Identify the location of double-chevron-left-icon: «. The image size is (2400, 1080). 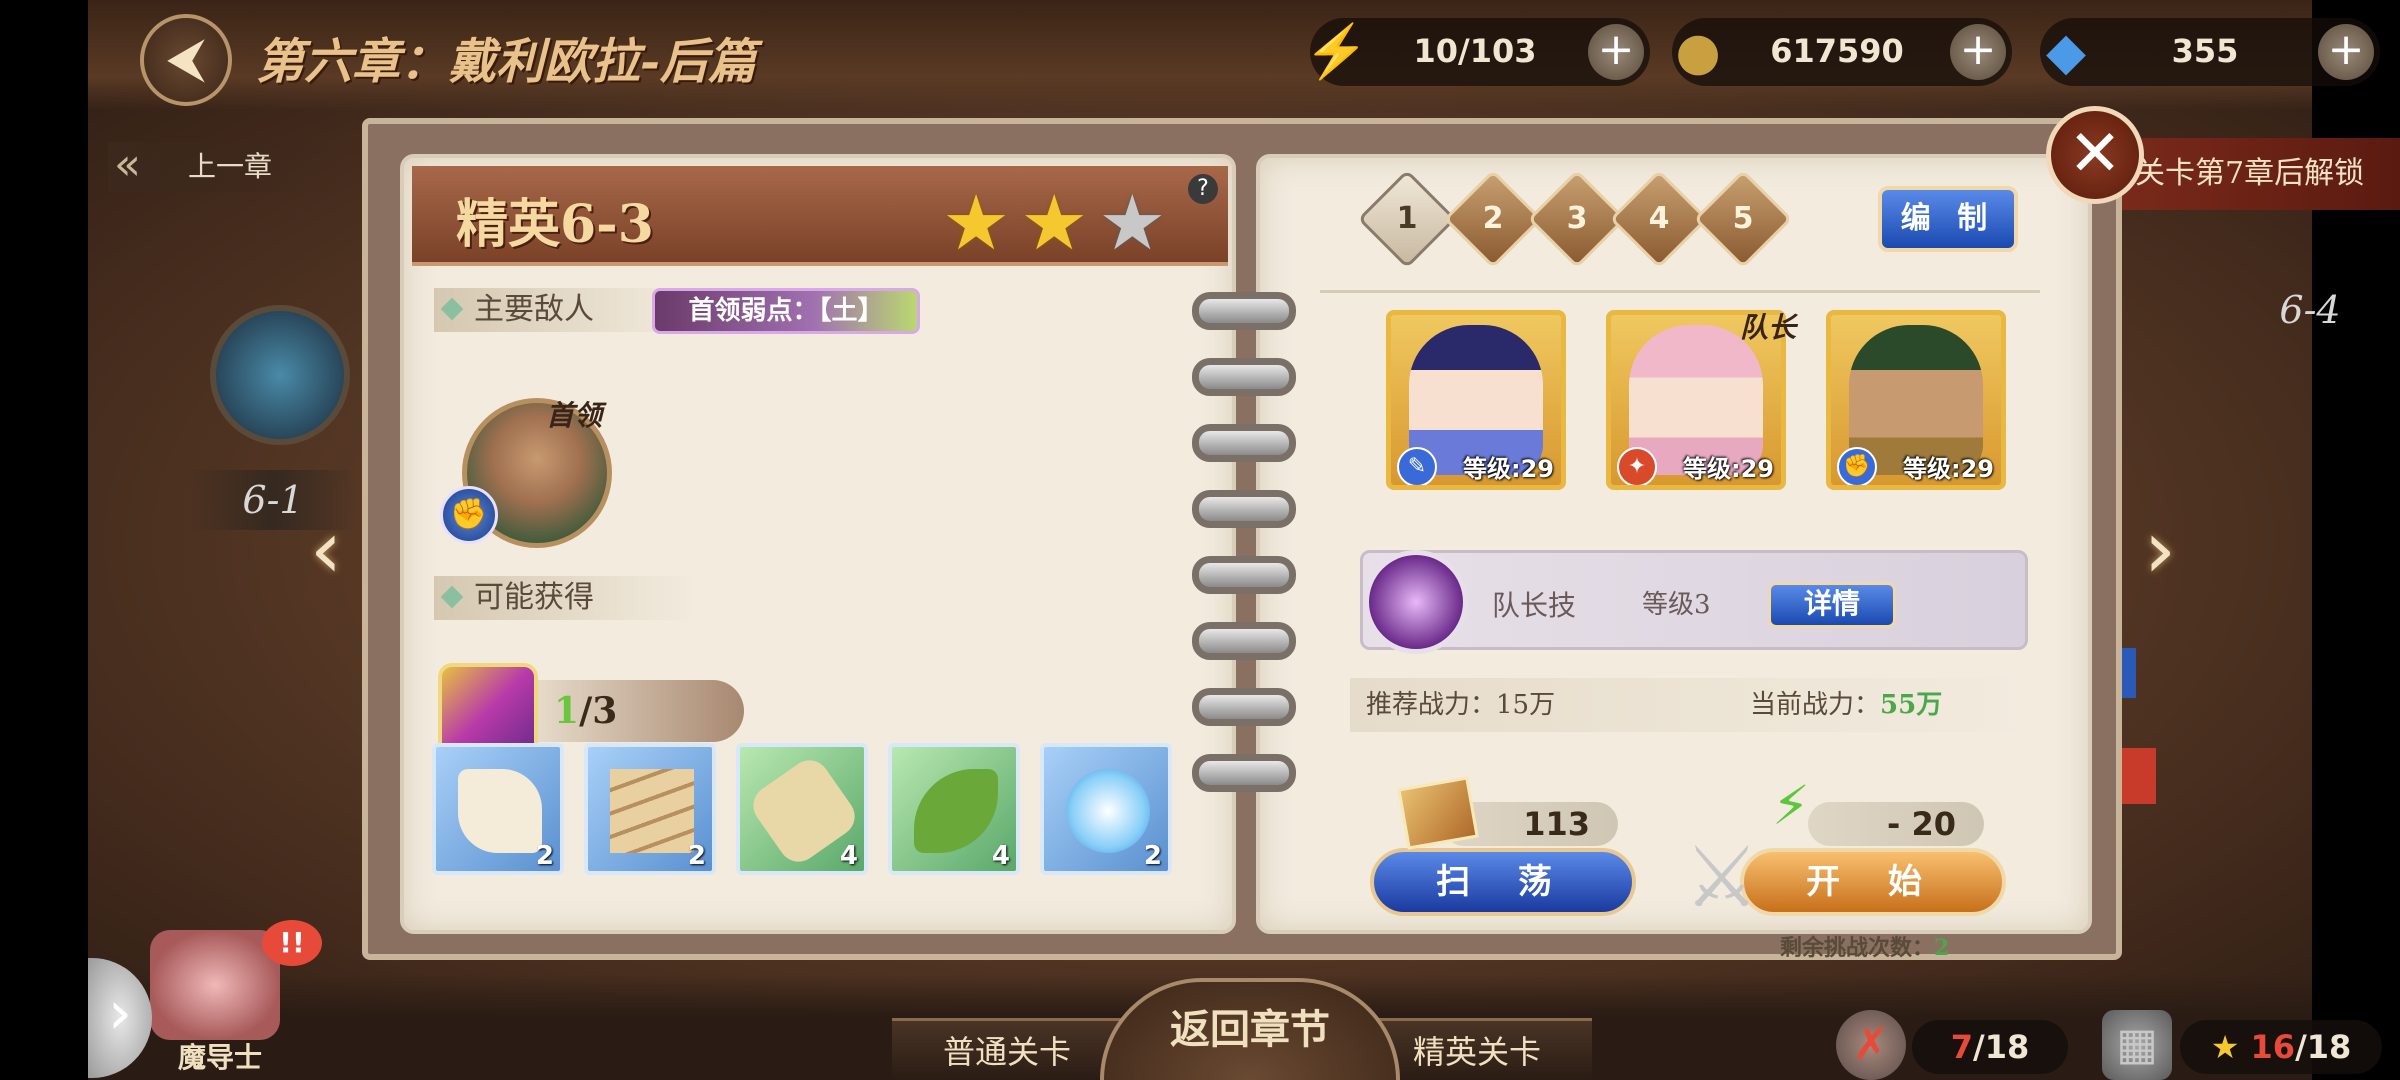
(127, 164).